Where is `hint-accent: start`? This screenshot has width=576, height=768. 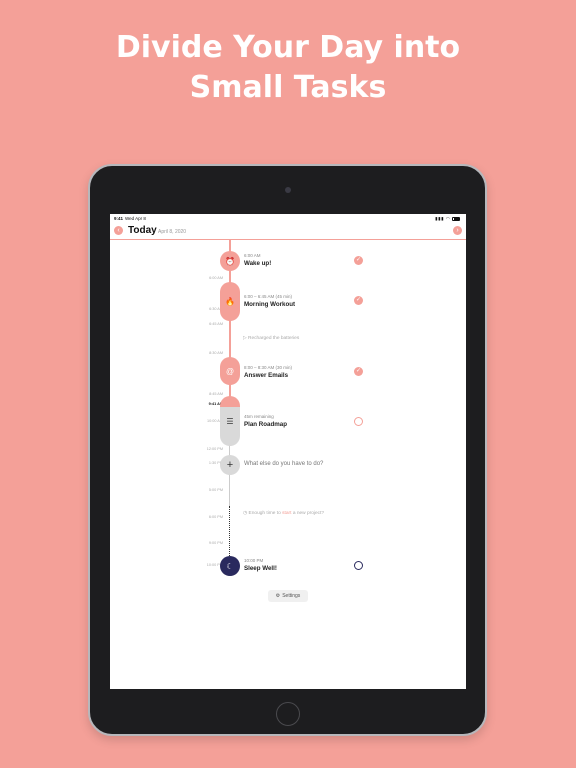
hint-accent: start is located at coordinates (286, 513).